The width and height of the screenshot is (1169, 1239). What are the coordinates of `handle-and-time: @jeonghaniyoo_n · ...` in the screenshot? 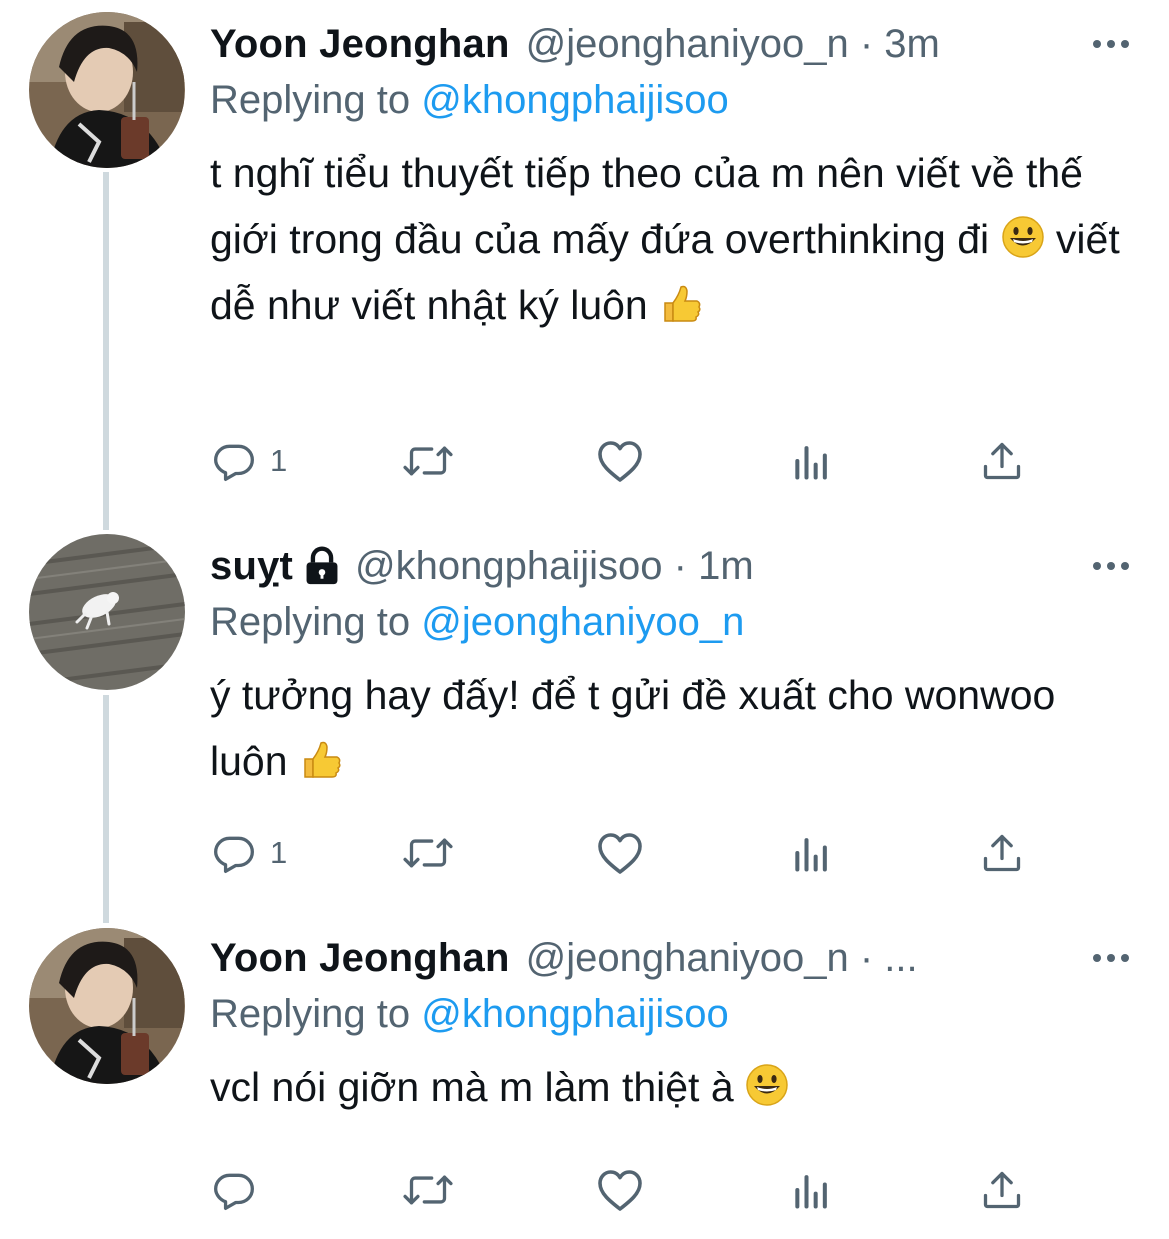 It's located at (722, 958).